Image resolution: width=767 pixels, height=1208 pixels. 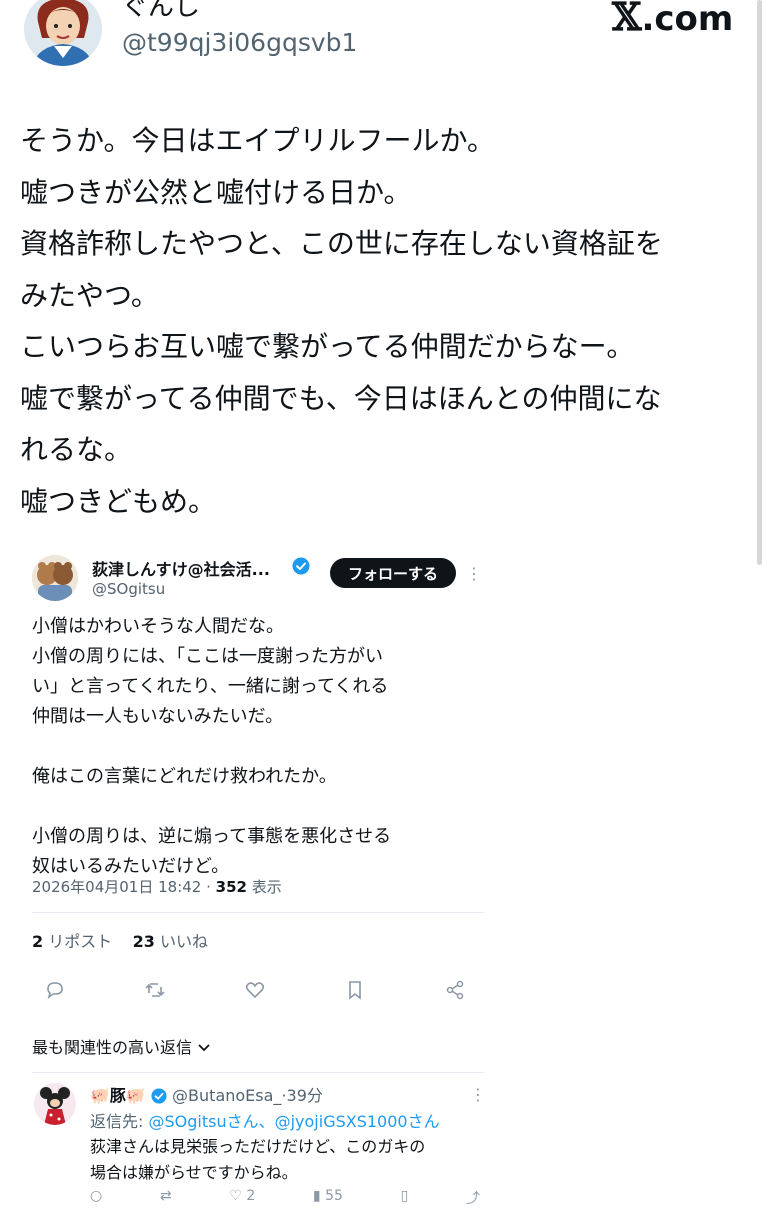 What do you see at coordinates (285, 1198) in the screenshot?
I see `reply-action-bar: ○ ⇄ ♡ 2 ▮ 55 ▯ ⤴` at bounding box center [285, 1198].